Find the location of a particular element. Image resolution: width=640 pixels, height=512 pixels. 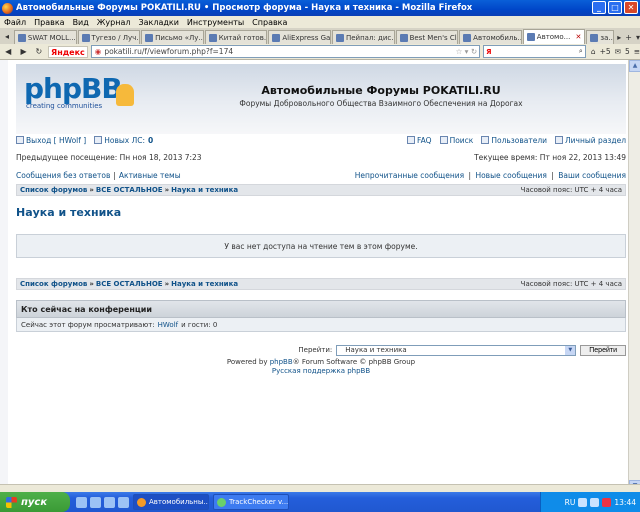

search-icon: ⌕ is located at coordinates (582, 51).